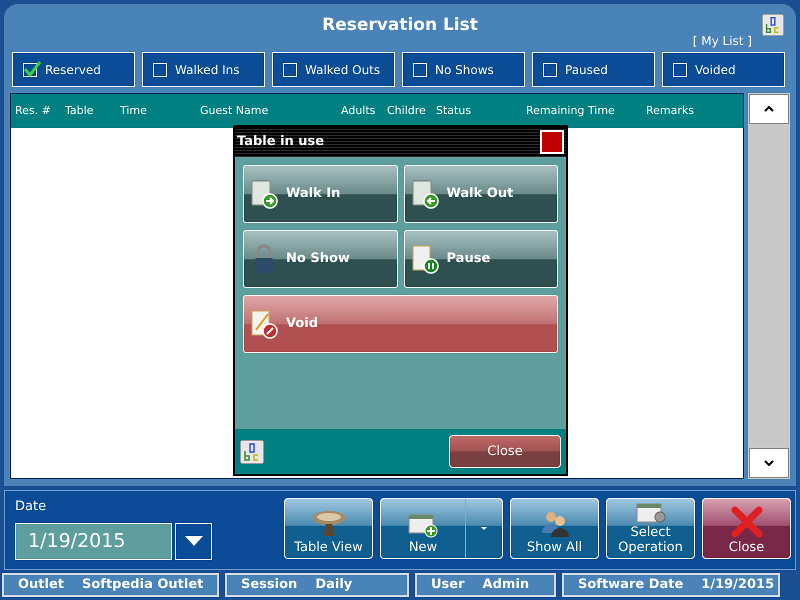  What do you see at coordinates (320, 194) in the screenshot?
I see `action-button: Walk In` at bounding box center [320, 194].